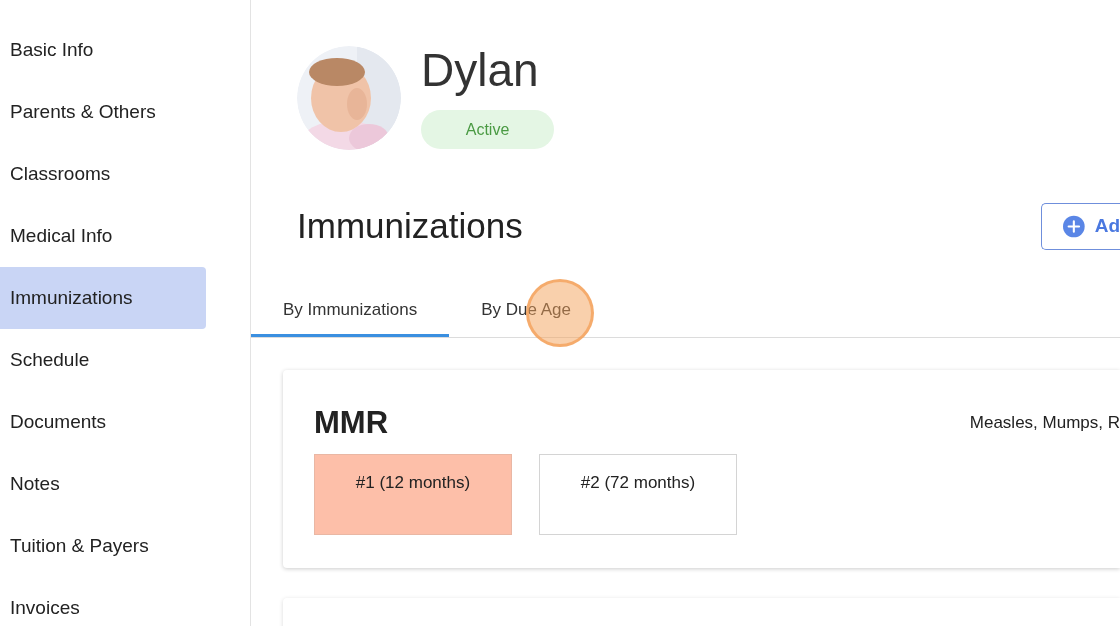  What do you see at coordinates (103, 422) in the screenshot?
I see `sidebar-item: Documents` at bounding box center [103, 422].